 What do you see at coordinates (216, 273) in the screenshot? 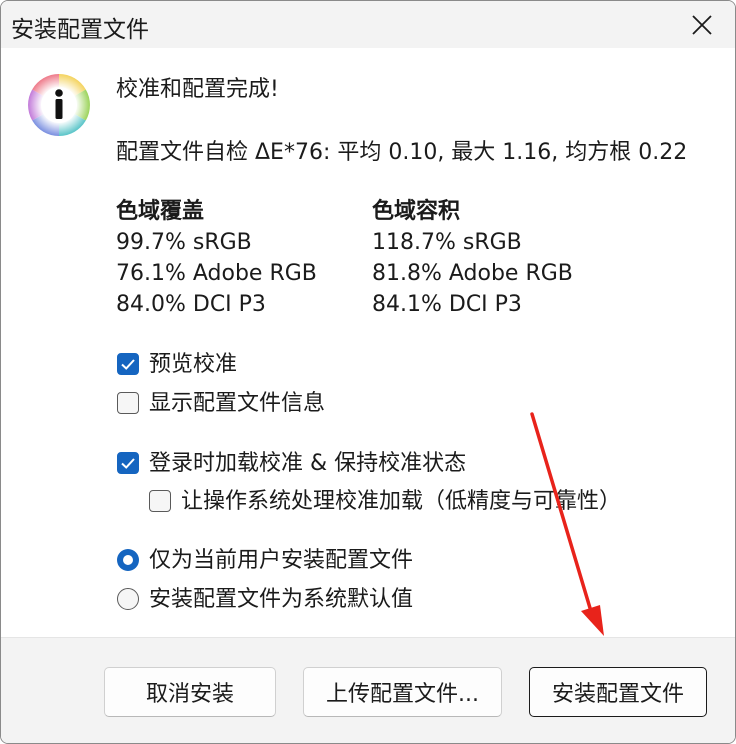
I see `gamut-coverage-adobe-rgb: 76.1% Adobe RGB` at bounding box center [216, 273].